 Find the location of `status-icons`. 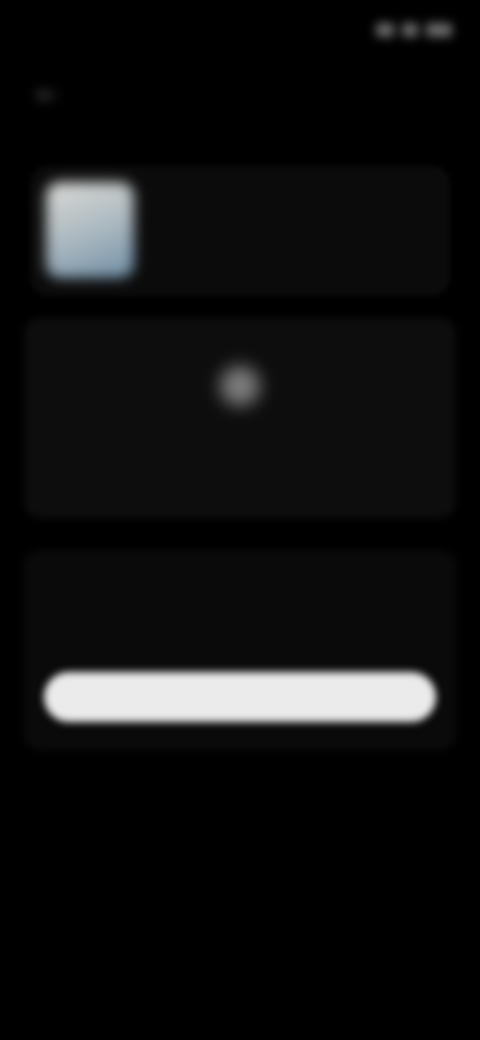

status-icons is located at coordinates (402, 30).